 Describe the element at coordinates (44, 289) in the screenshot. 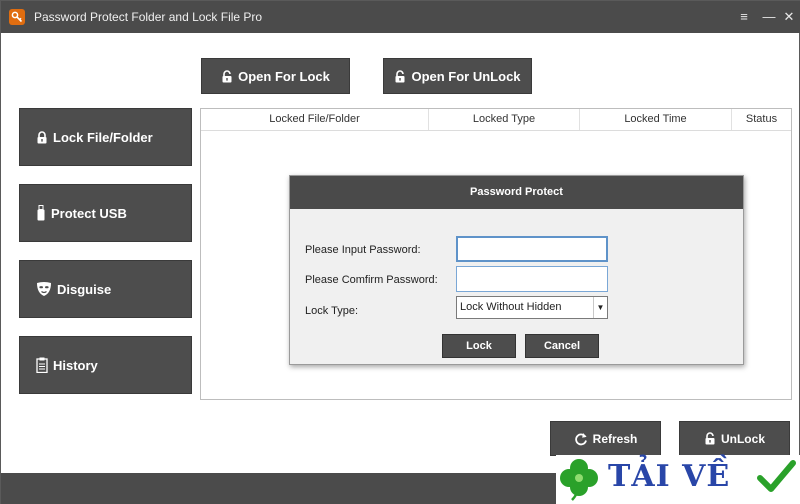

I see `mask-icon` at that location.